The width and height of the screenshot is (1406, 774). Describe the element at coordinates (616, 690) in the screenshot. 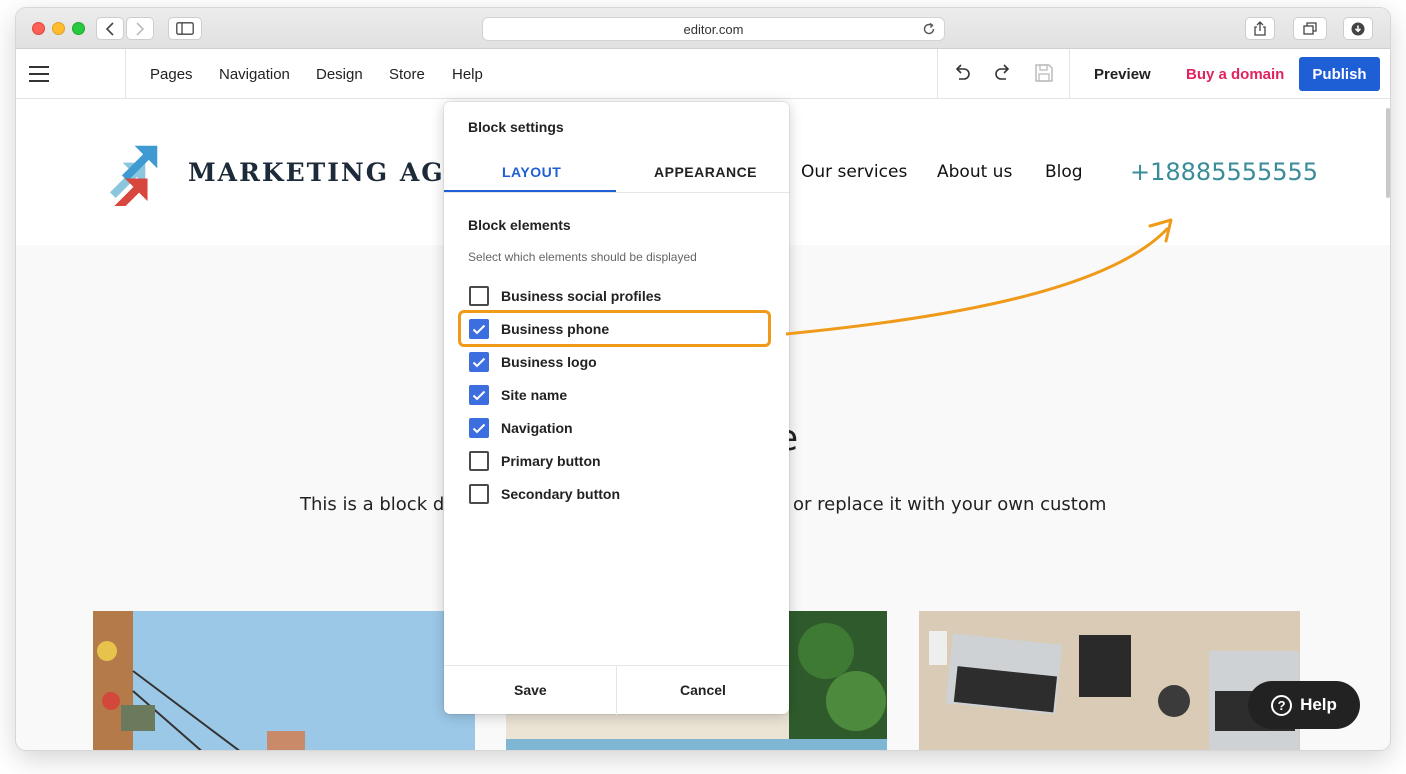

I see `panel-footer: Save Cancel` at that location.